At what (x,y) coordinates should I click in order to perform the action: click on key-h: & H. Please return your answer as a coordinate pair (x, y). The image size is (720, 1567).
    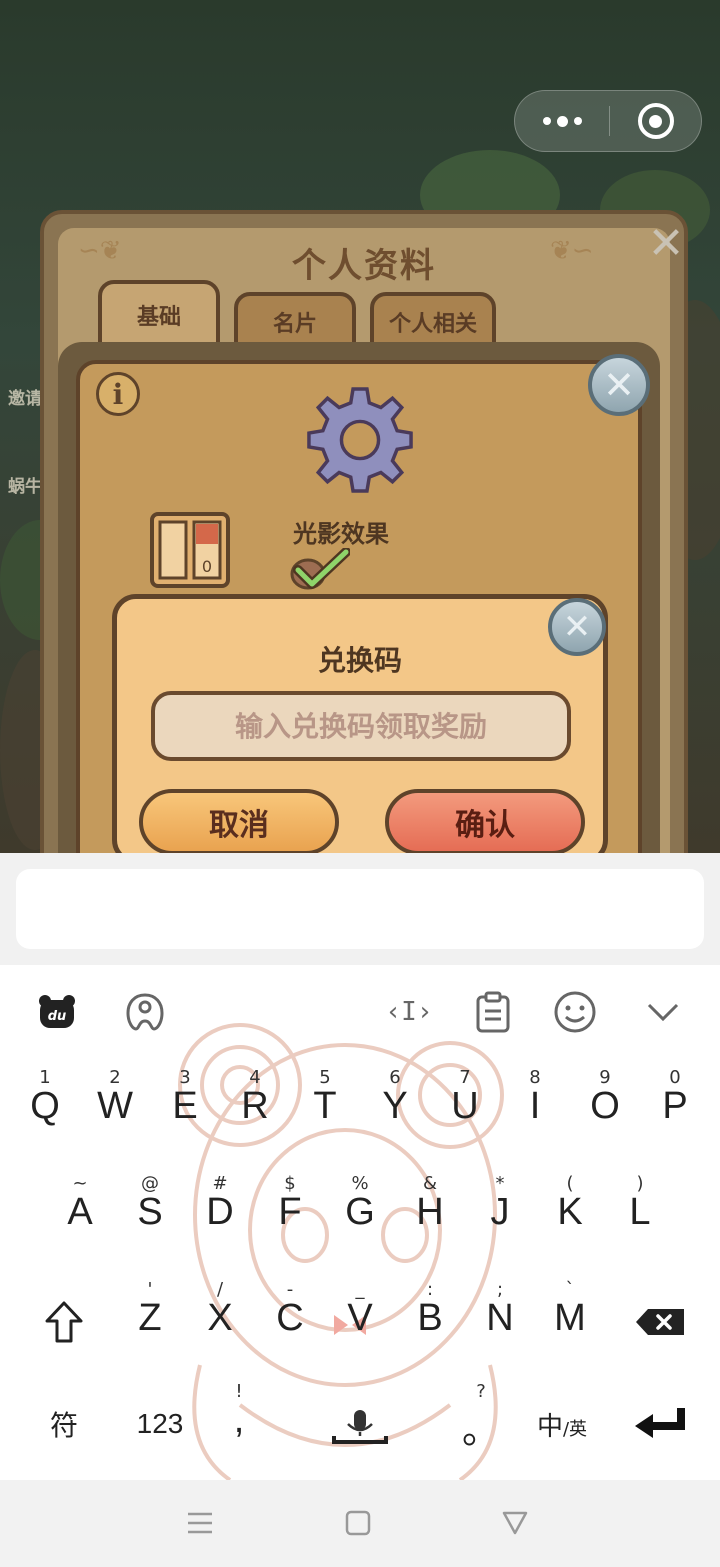
    Looking at the image, I should click on (430, 1216).